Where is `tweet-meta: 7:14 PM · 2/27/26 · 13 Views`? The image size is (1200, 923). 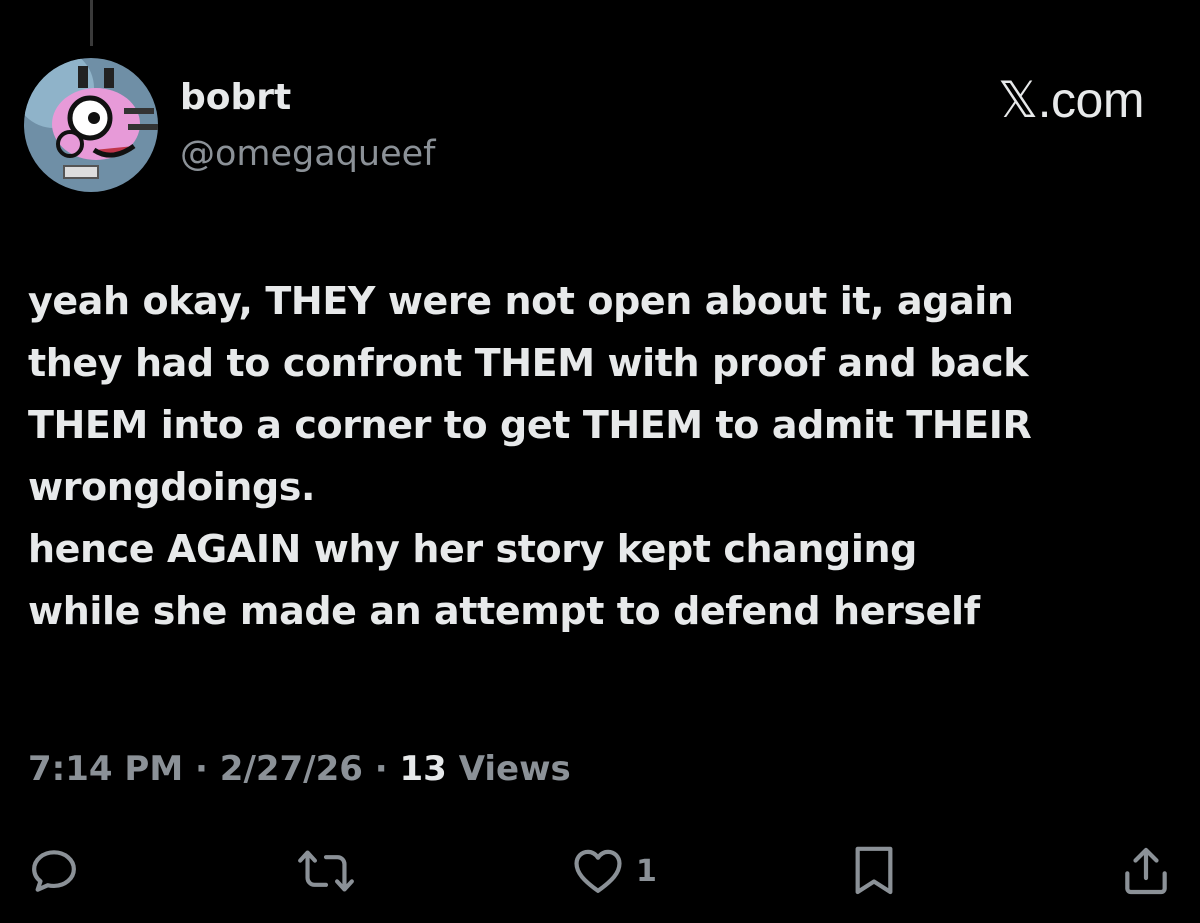 tweet-meta: 7:14 PM · 2/27/26 · 13 Views is located at coordinates (299, 769).